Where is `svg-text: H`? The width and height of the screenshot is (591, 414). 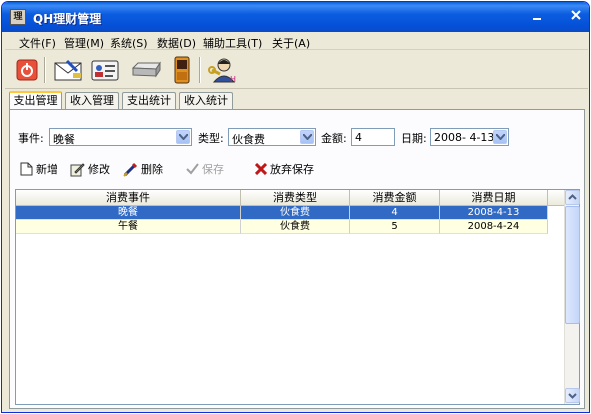
svg-text: H is located at coordinates (233, 79).